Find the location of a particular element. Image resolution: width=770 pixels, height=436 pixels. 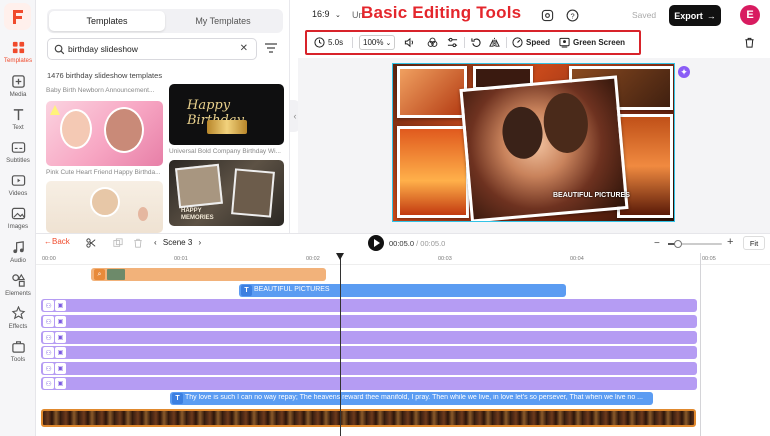

text-clip: T BEAUTIFUL PICTURES is located at coordinates (402, 290).